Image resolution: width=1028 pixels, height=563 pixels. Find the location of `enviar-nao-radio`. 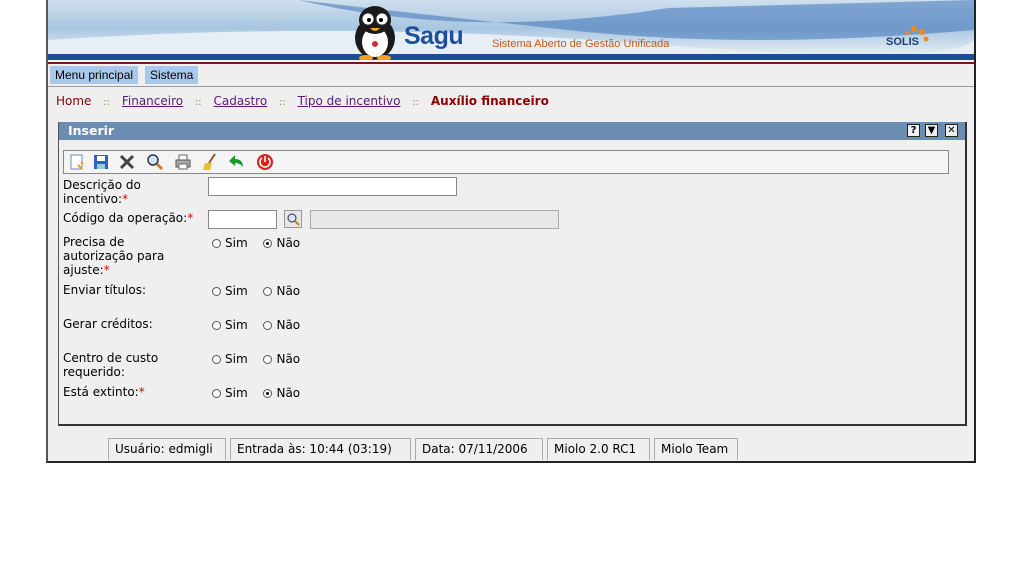

enviar-nao-radio is located at coordinates (268, 291).